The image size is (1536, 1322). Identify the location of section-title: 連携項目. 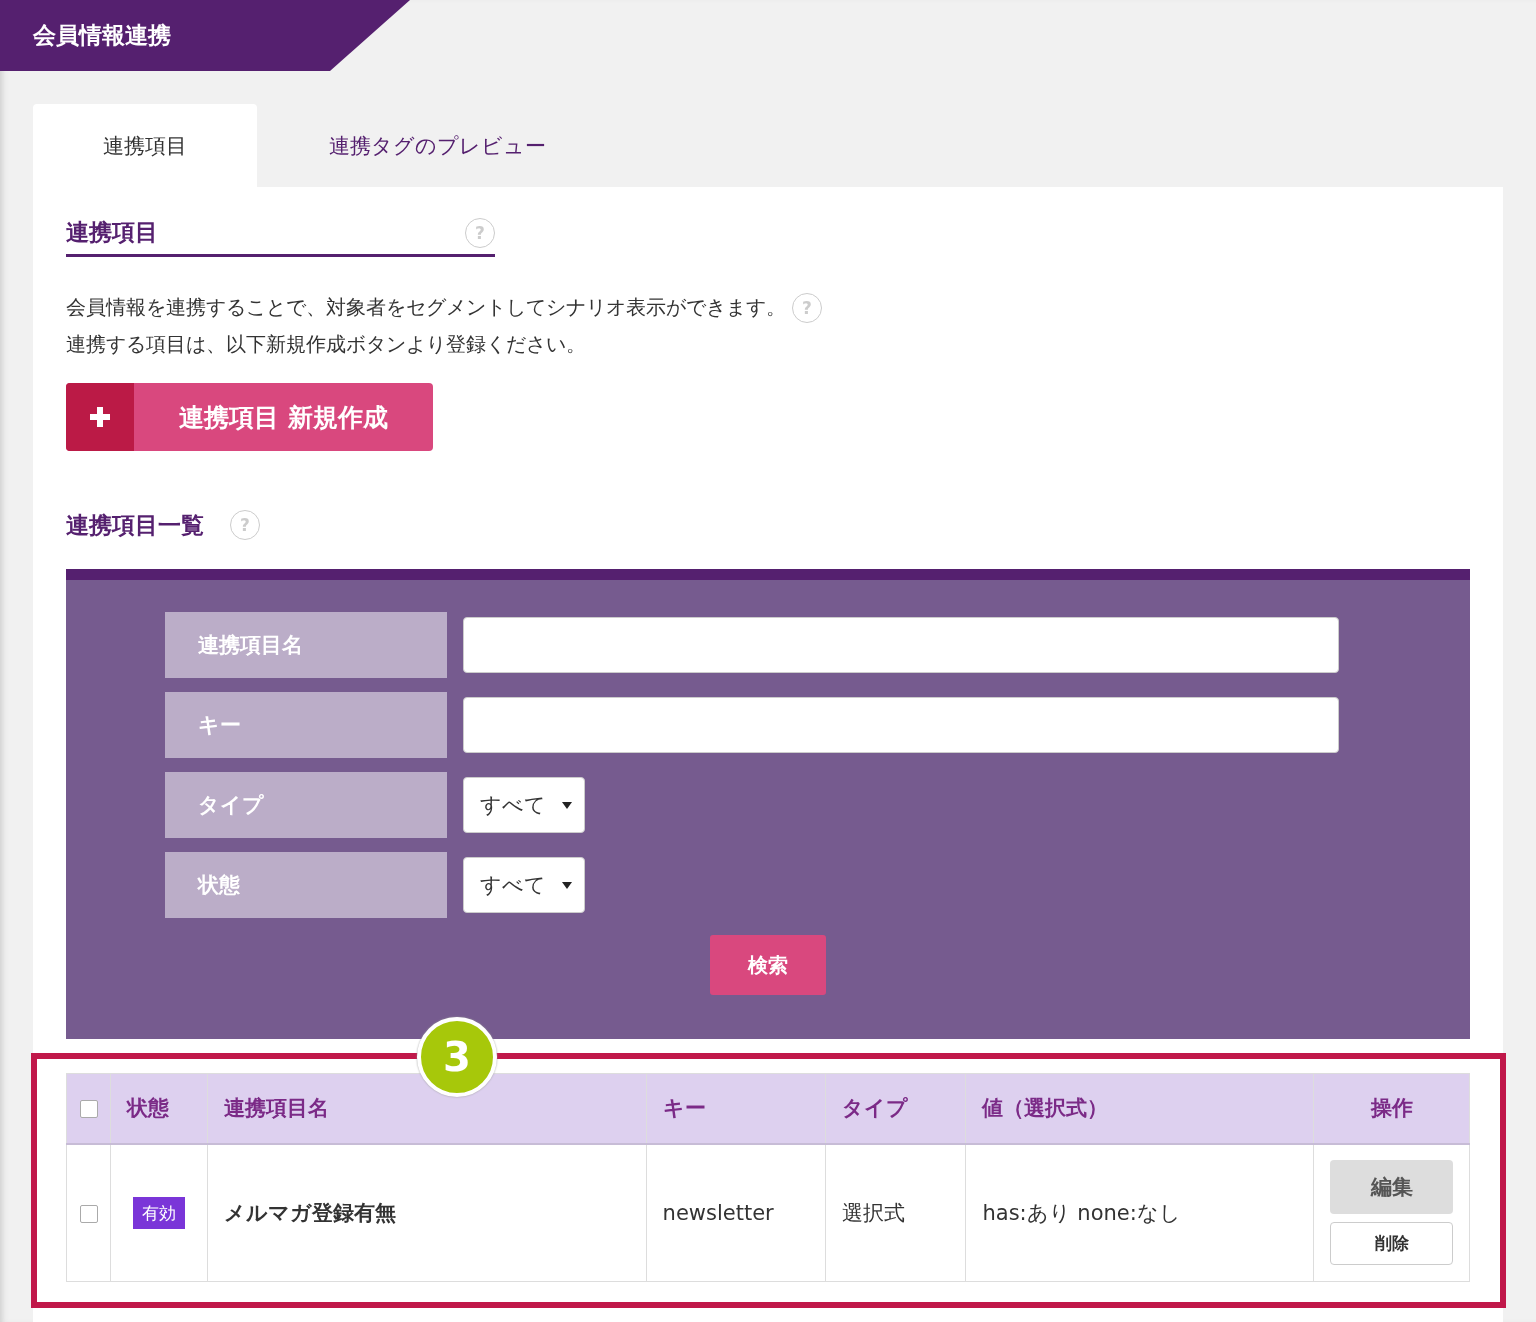
(112, 232).